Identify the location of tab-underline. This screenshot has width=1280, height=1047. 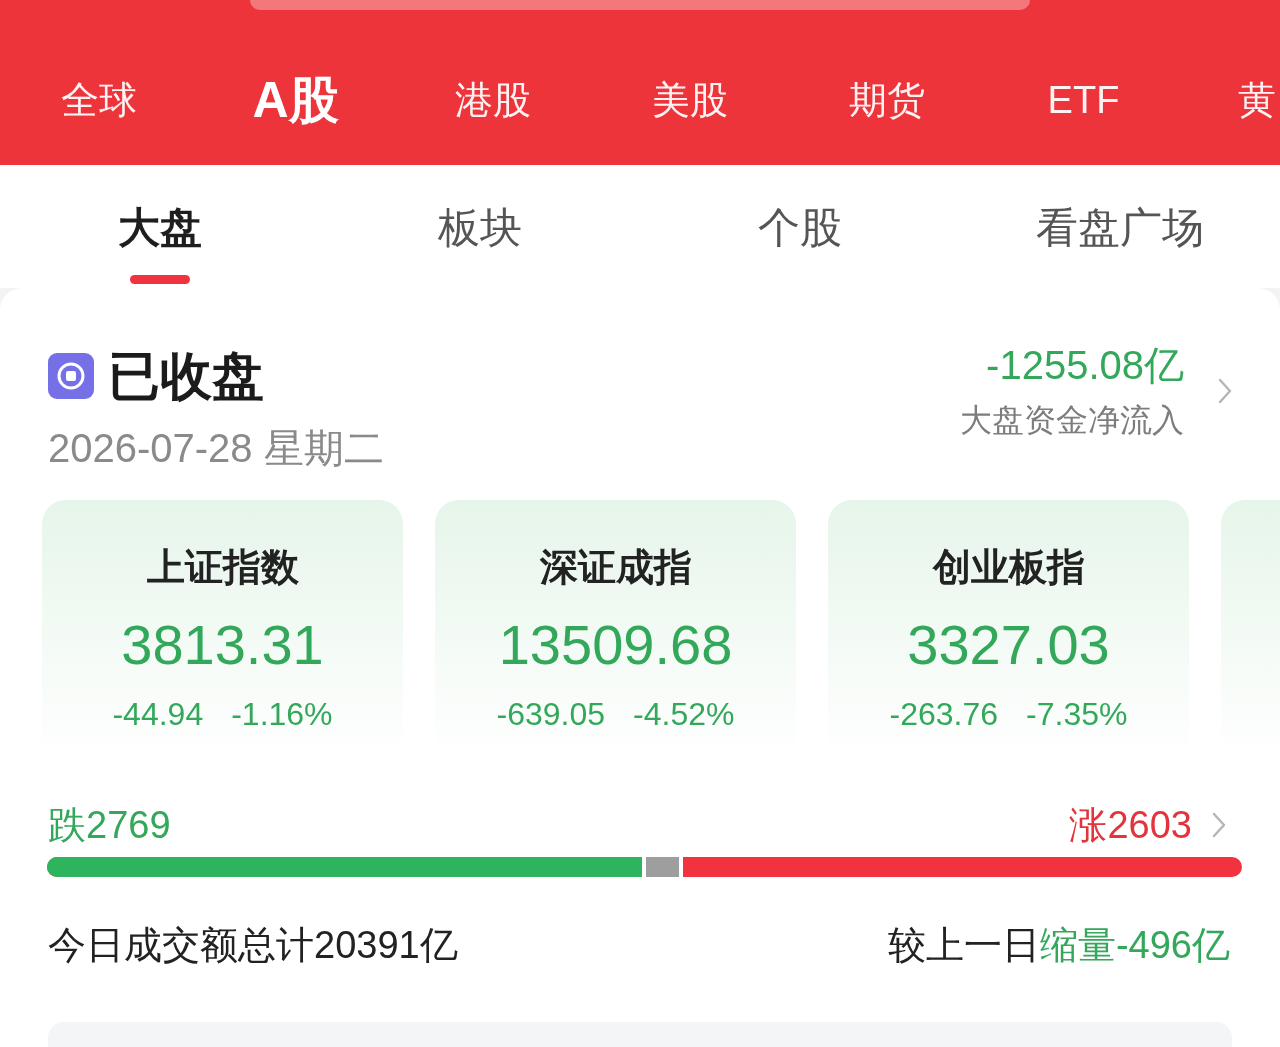
(160, 279).